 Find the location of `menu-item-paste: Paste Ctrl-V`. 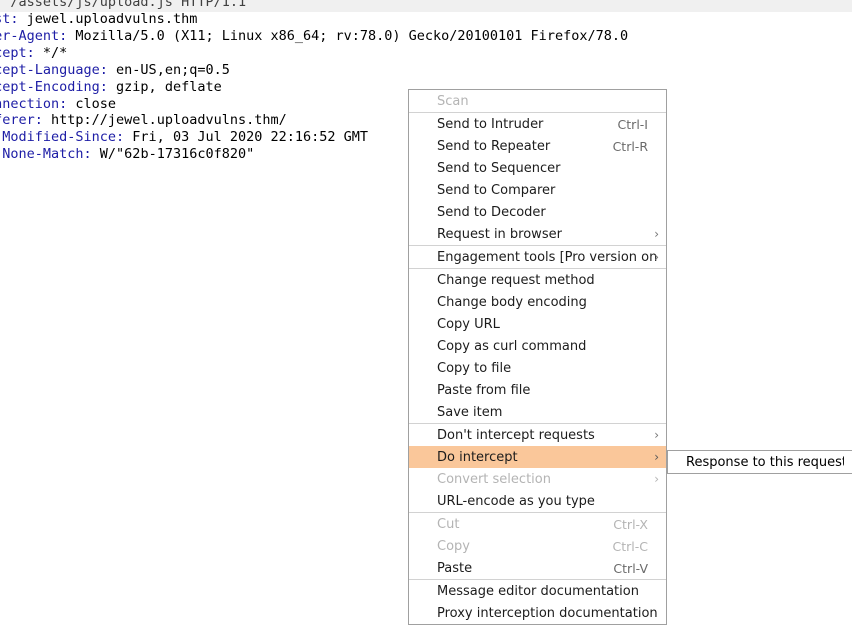

menu-item-paste: Paste Ctrl-V is located at coordinates (537, 568).